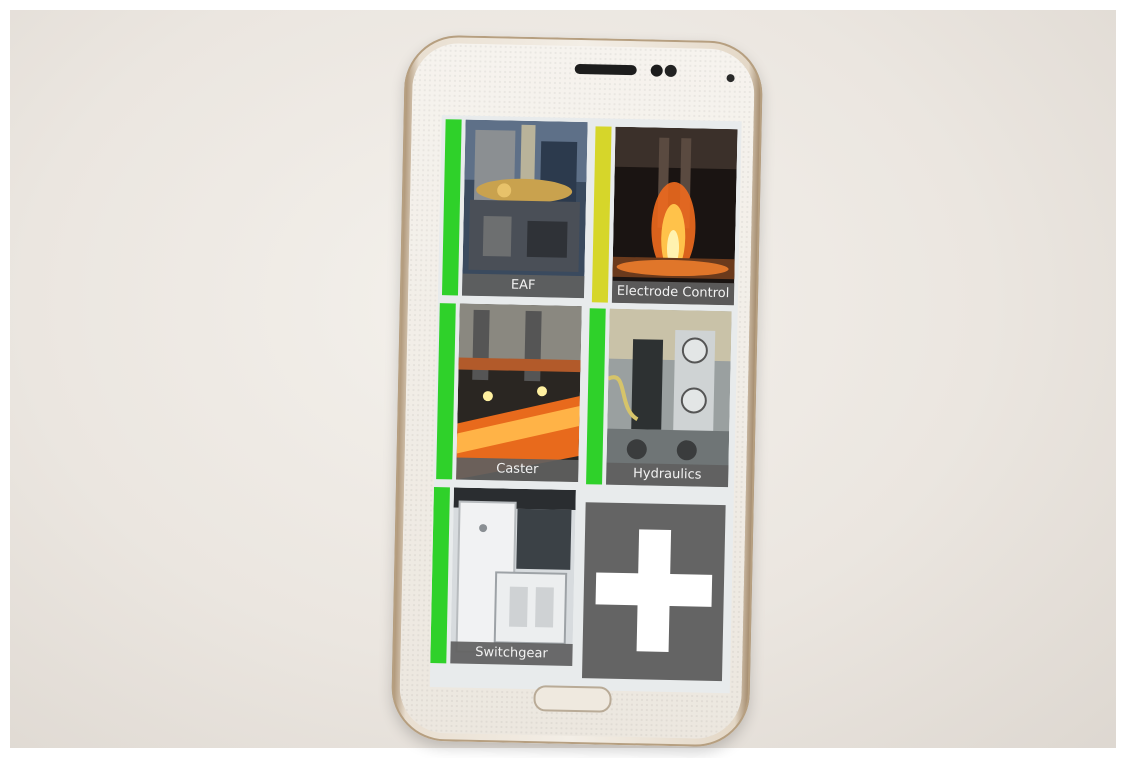 The width and height of the screenshot is (1126, 758). I want to click on hydraulics-photo, so click(669, 398).